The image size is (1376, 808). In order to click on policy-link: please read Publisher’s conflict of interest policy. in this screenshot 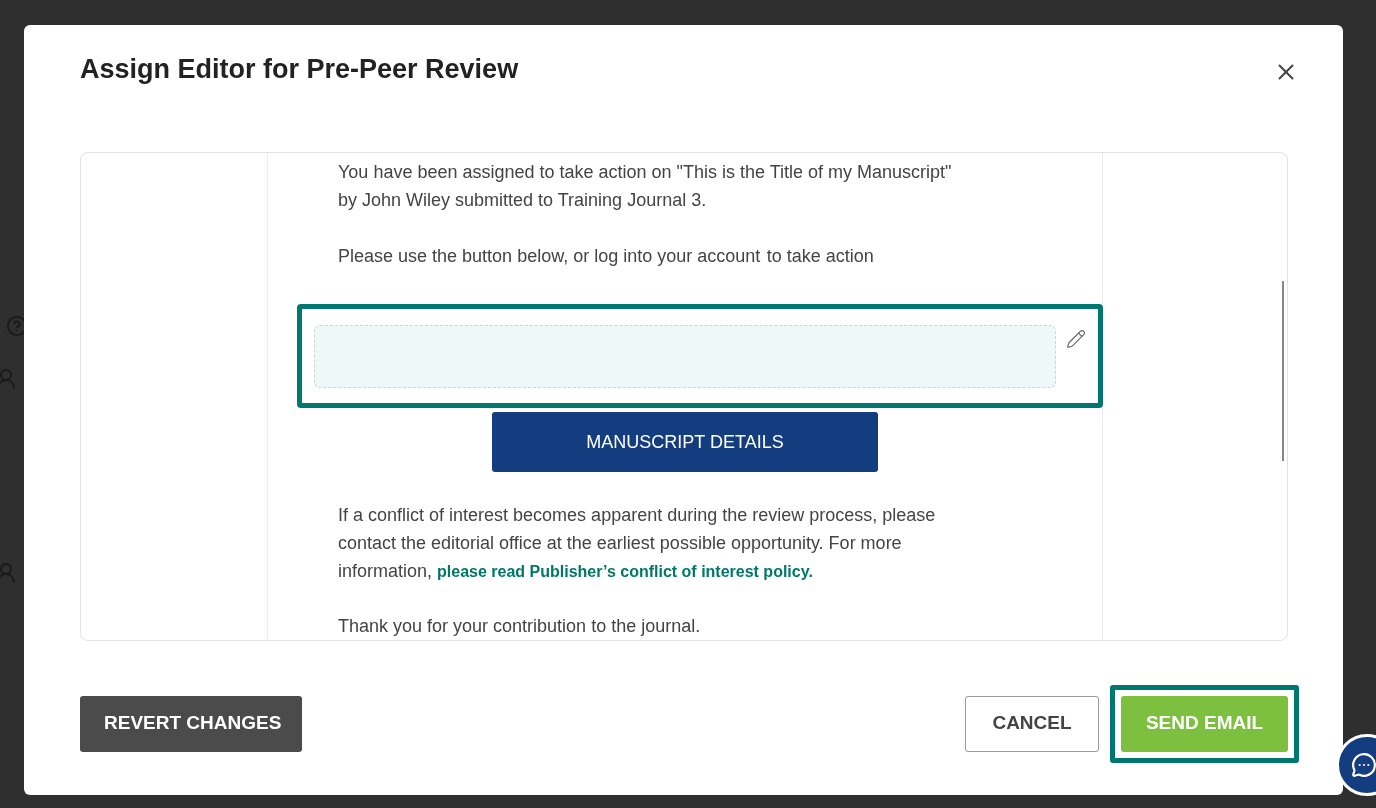, I will do `click(625, 571)`.